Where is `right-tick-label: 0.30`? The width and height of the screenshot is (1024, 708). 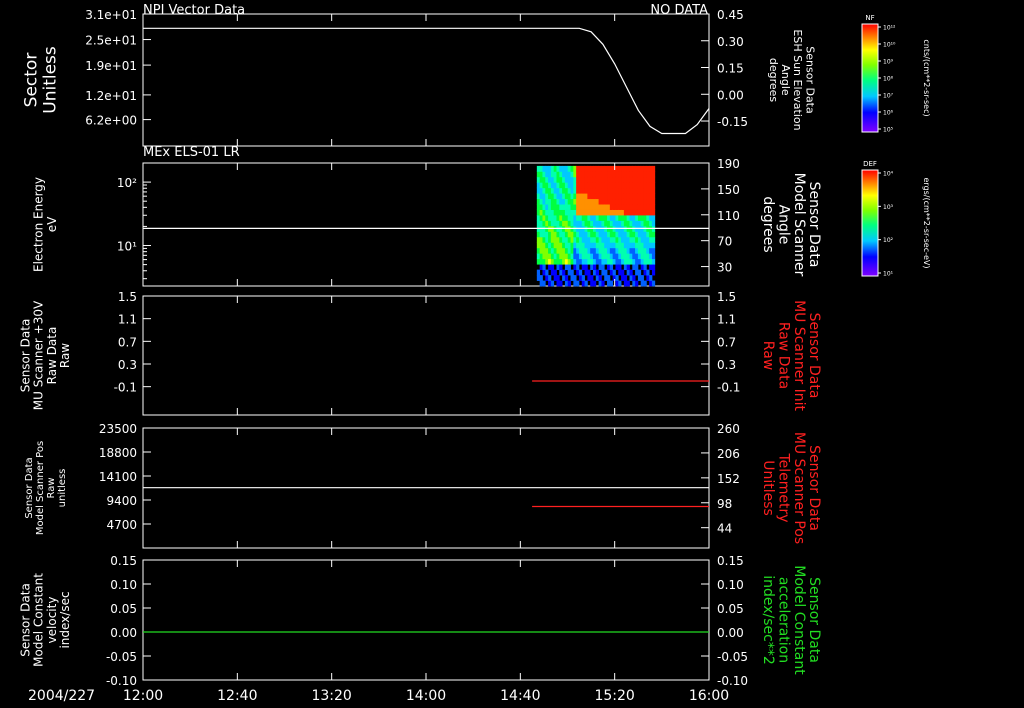
right-tick-label: 0.30 is located at coordinates (730, 42).